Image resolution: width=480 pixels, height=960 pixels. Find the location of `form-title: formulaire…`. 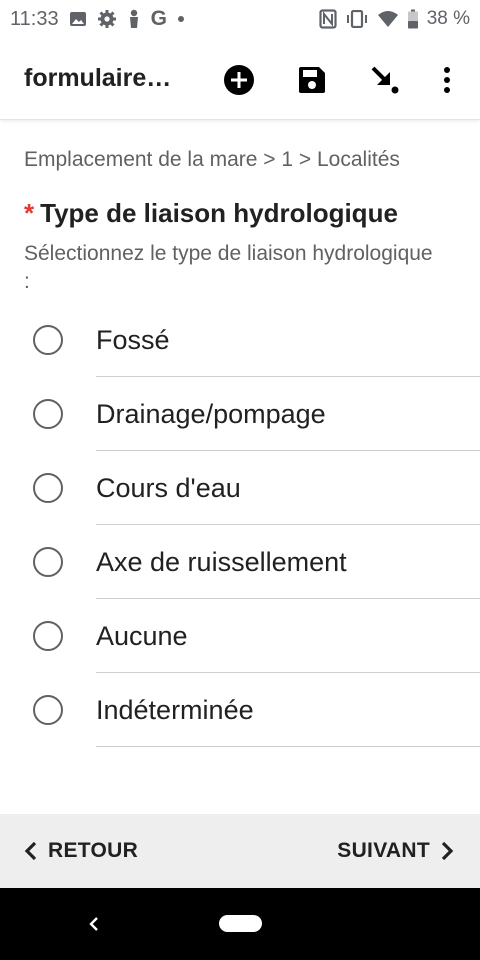

form-title: formulaire… is located at coordinates (98, 78).